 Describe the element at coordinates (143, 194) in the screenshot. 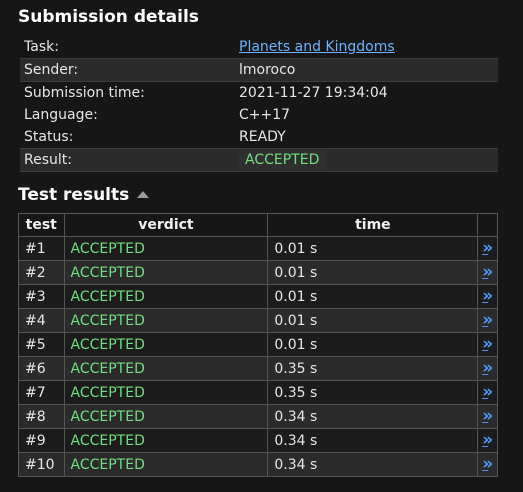

I see `triangle-up-icon` at that location.